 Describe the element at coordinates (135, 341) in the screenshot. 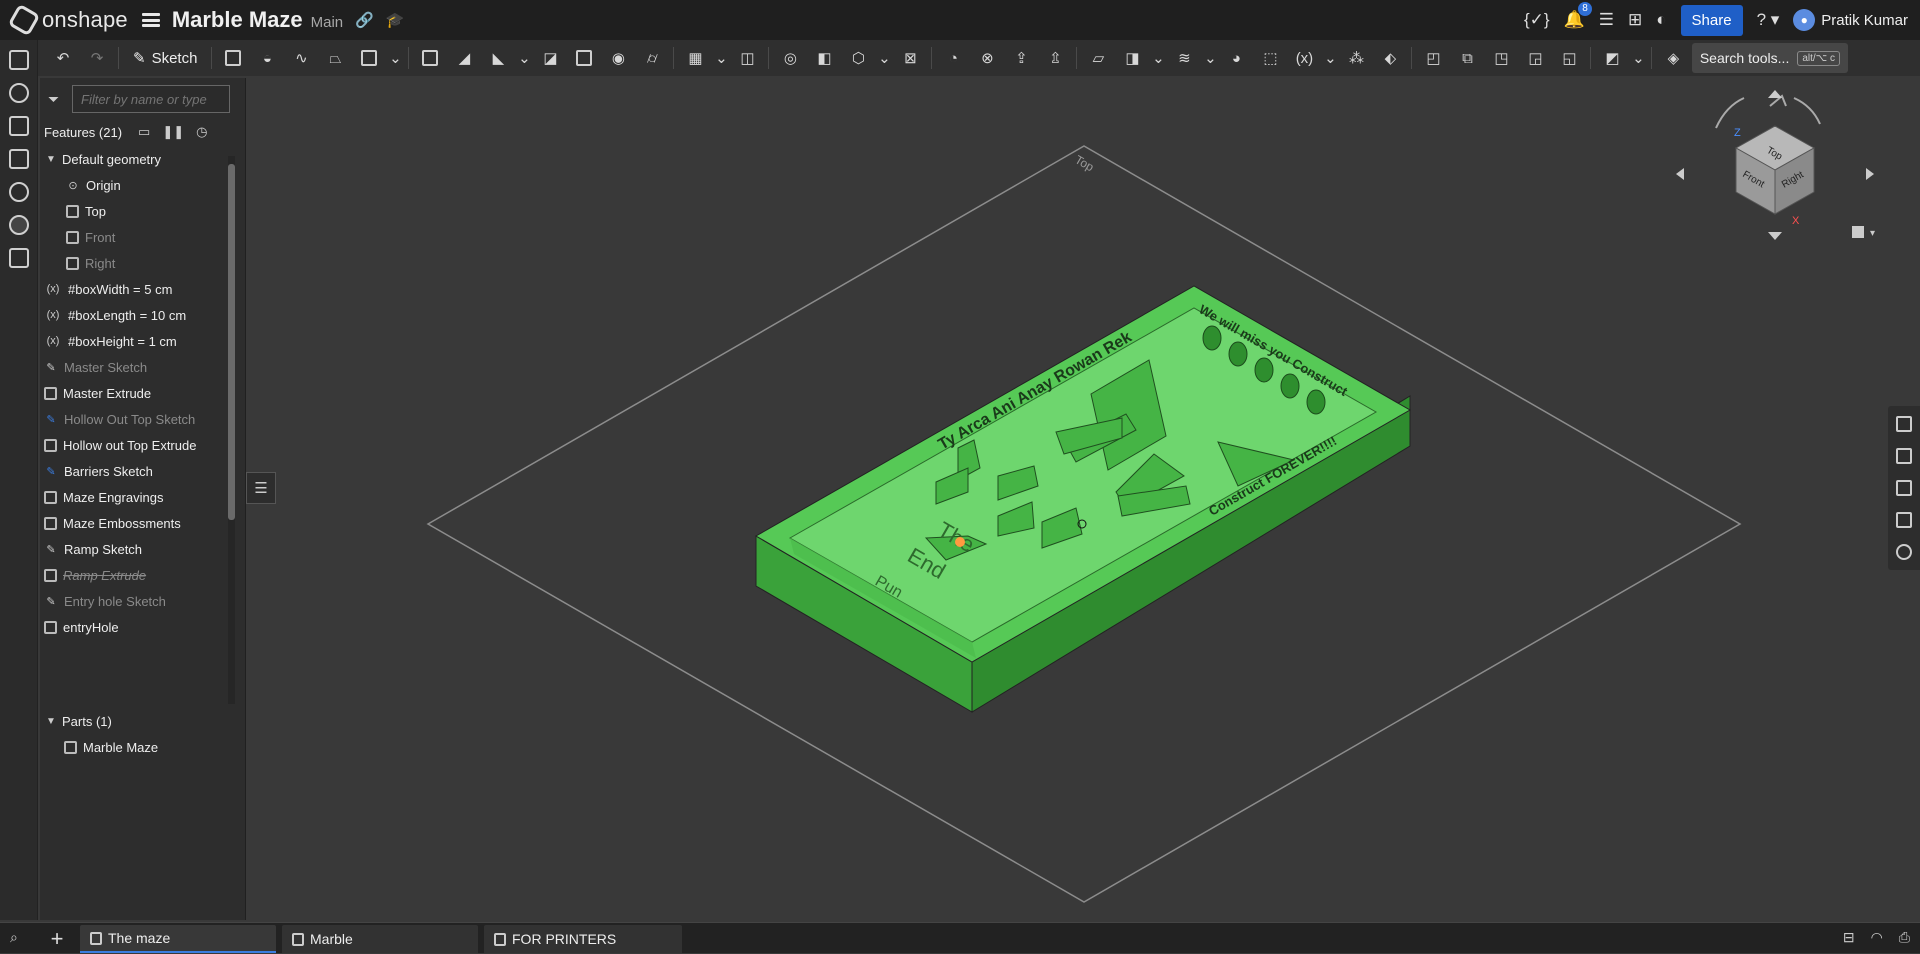

I see `feature-item: (x) #boxHeight = 1 cm` at that location.